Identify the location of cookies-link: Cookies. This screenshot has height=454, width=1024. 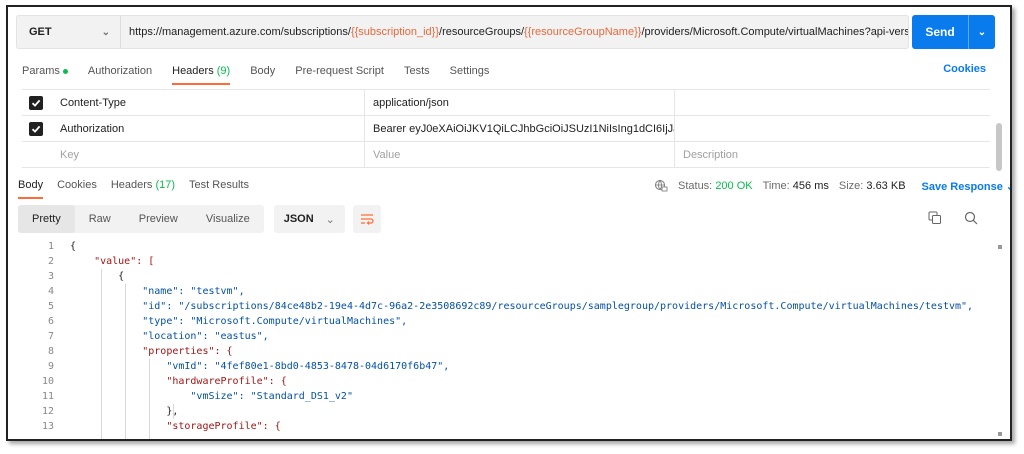
(964, 69).